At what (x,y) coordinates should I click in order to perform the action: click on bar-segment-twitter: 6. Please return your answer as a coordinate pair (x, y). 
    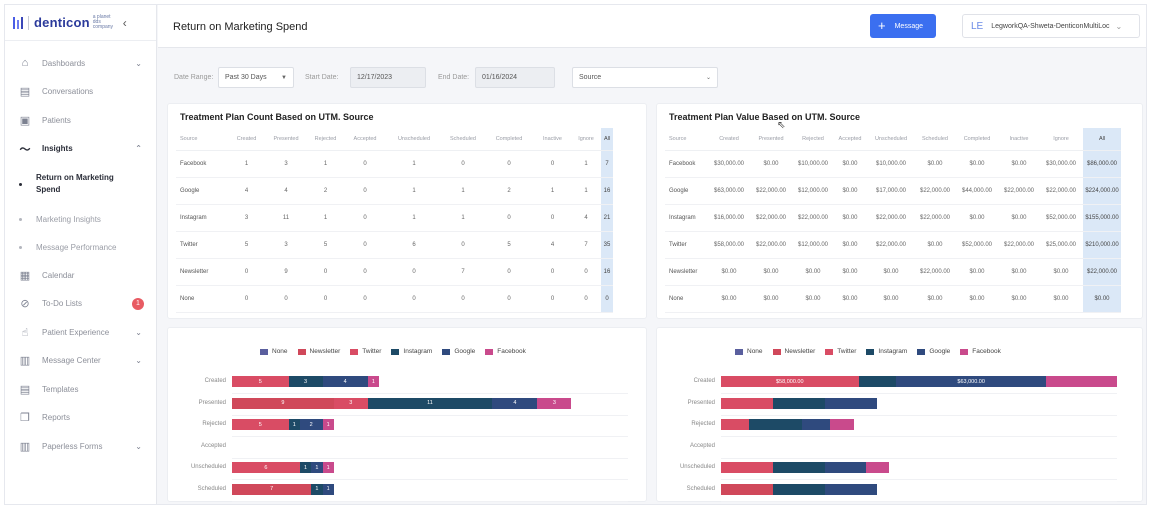
    Looking at the image, I should click on (266, 467).